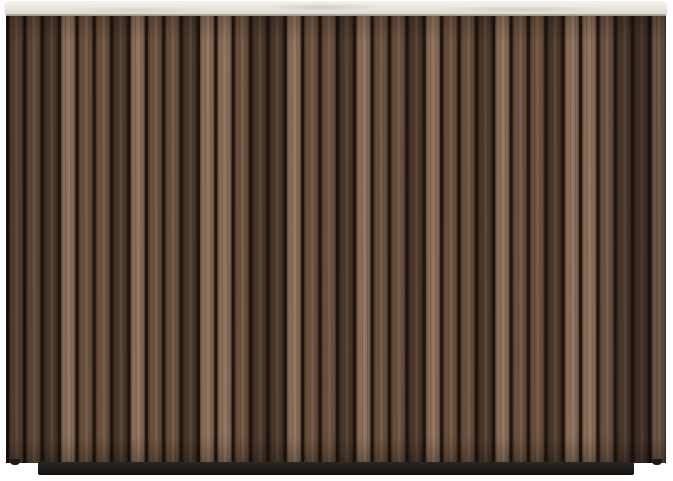 The height and width of the screenshot is (481, 673). What do you see at coordinates (657, 462) in the screenshot?
I see `cabinet-foot-right` at bounding box center [657, 462].